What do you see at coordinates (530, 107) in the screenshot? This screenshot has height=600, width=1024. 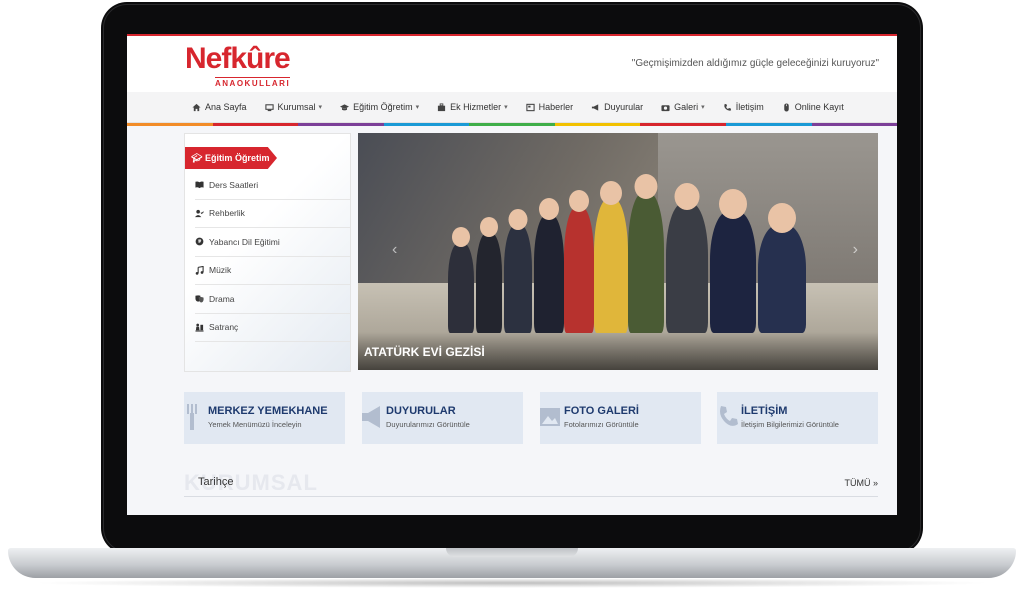 I see `newspaper-icon` at bounding box center [530, 107].